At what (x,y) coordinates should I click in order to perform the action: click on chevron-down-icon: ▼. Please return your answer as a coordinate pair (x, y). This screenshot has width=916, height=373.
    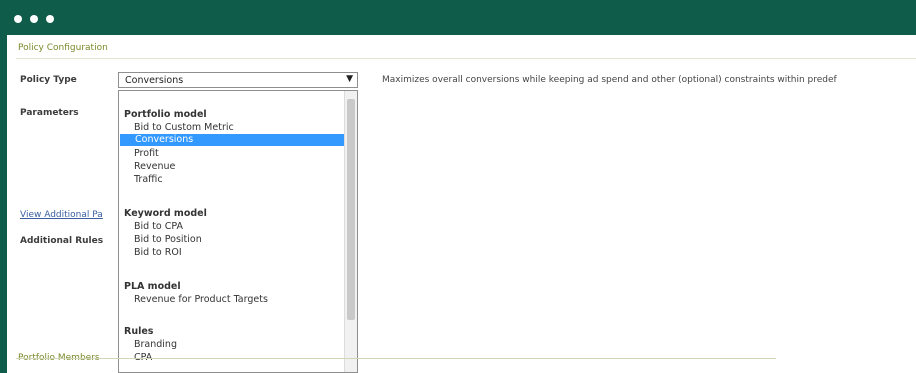
    Looking at the image, I should click on (349, 79).